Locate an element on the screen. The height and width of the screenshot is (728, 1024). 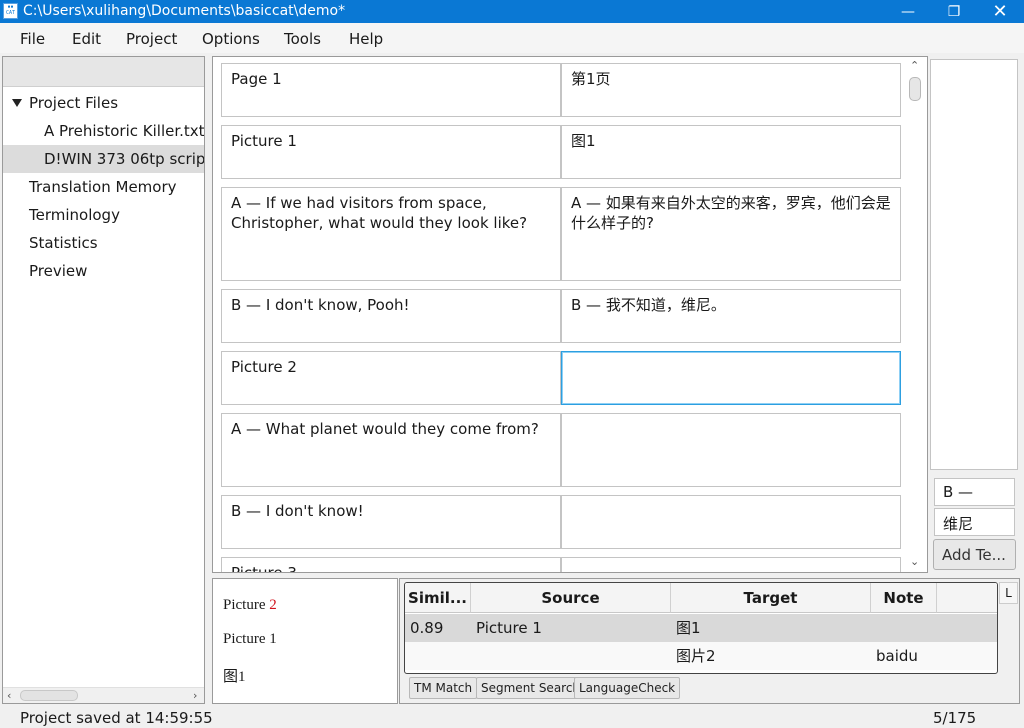
tree-file-label: D!WIN 373 06tp script is located at coordinates (124, 159).